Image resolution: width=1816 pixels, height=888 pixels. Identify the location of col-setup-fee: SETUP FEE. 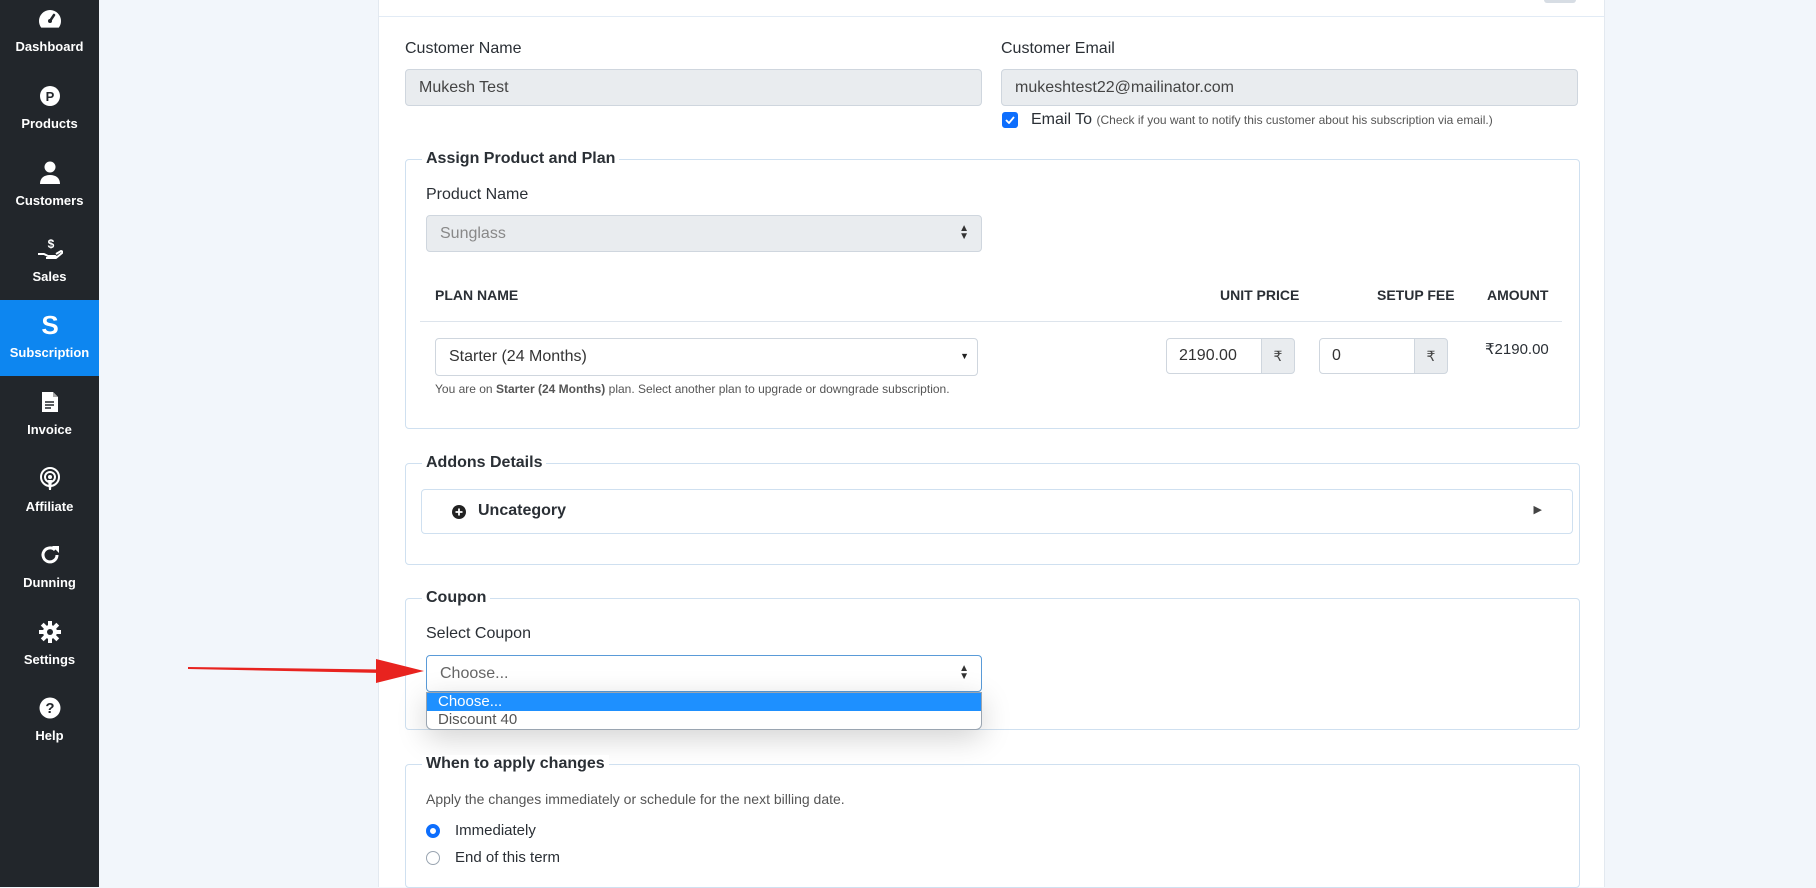
(1416, 295).